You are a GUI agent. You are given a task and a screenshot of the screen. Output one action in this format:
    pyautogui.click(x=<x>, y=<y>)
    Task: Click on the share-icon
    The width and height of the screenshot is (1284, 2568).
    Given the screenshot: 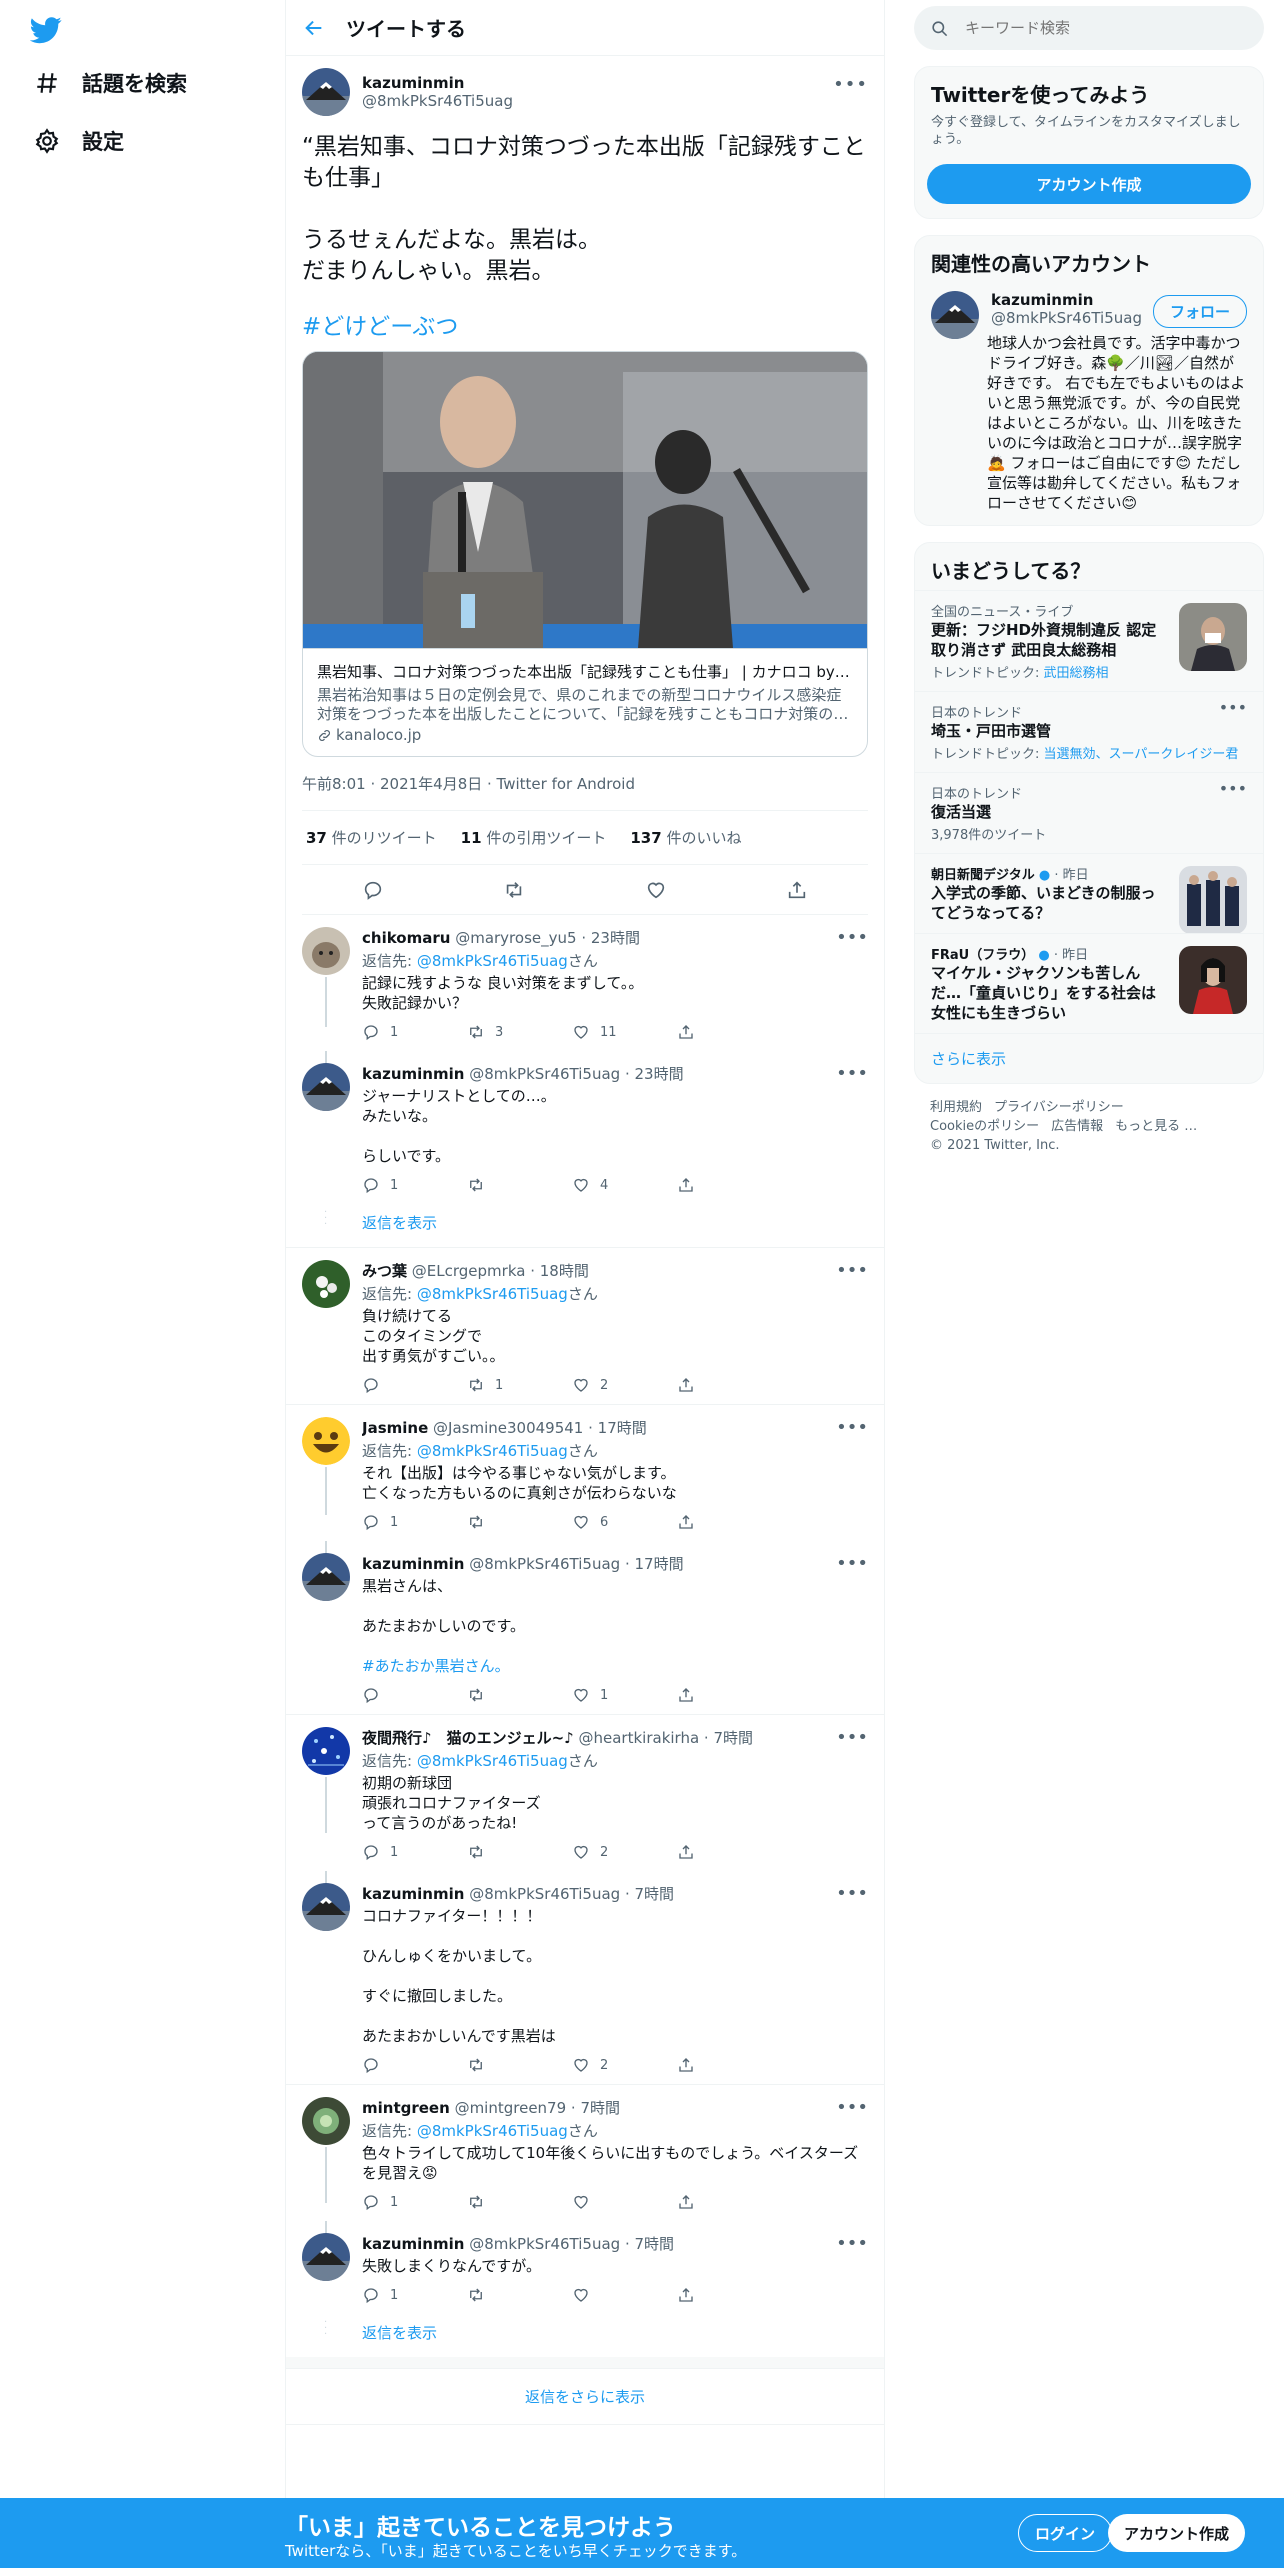 What is the action you would take?
    pyautogui.click(x=797, y=890)
    